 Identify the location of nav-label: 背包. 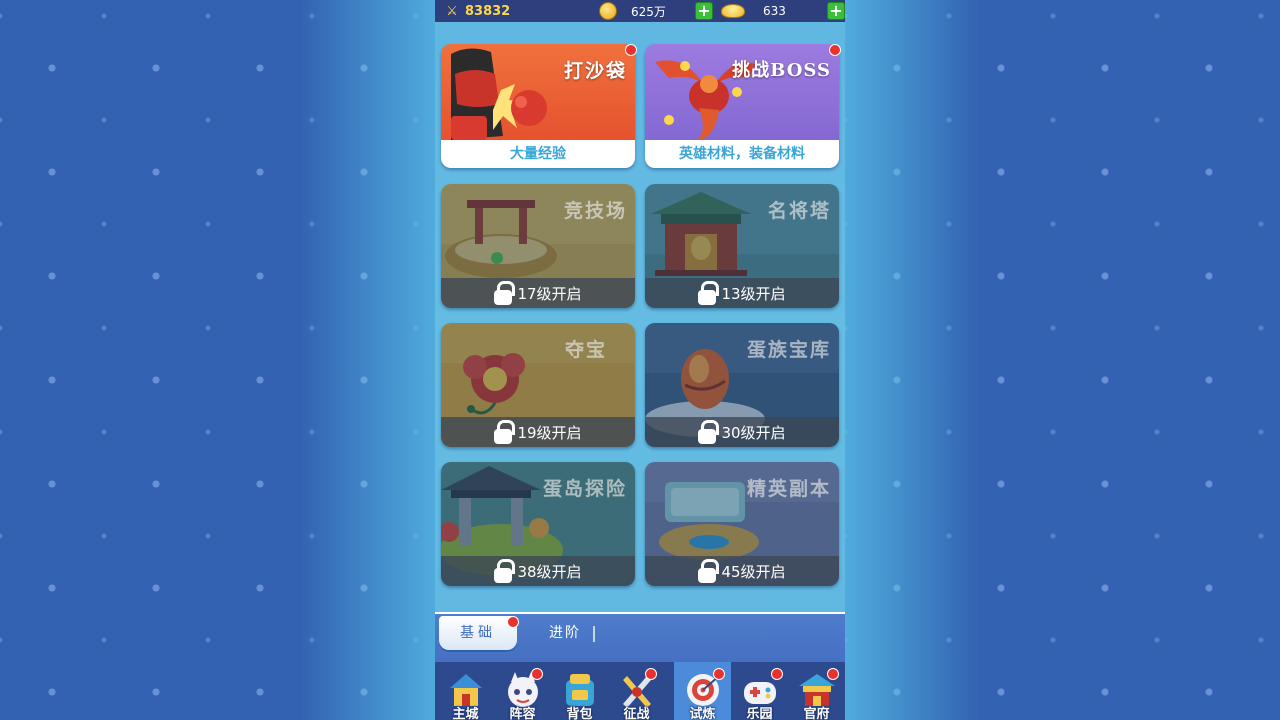
(579, 713).